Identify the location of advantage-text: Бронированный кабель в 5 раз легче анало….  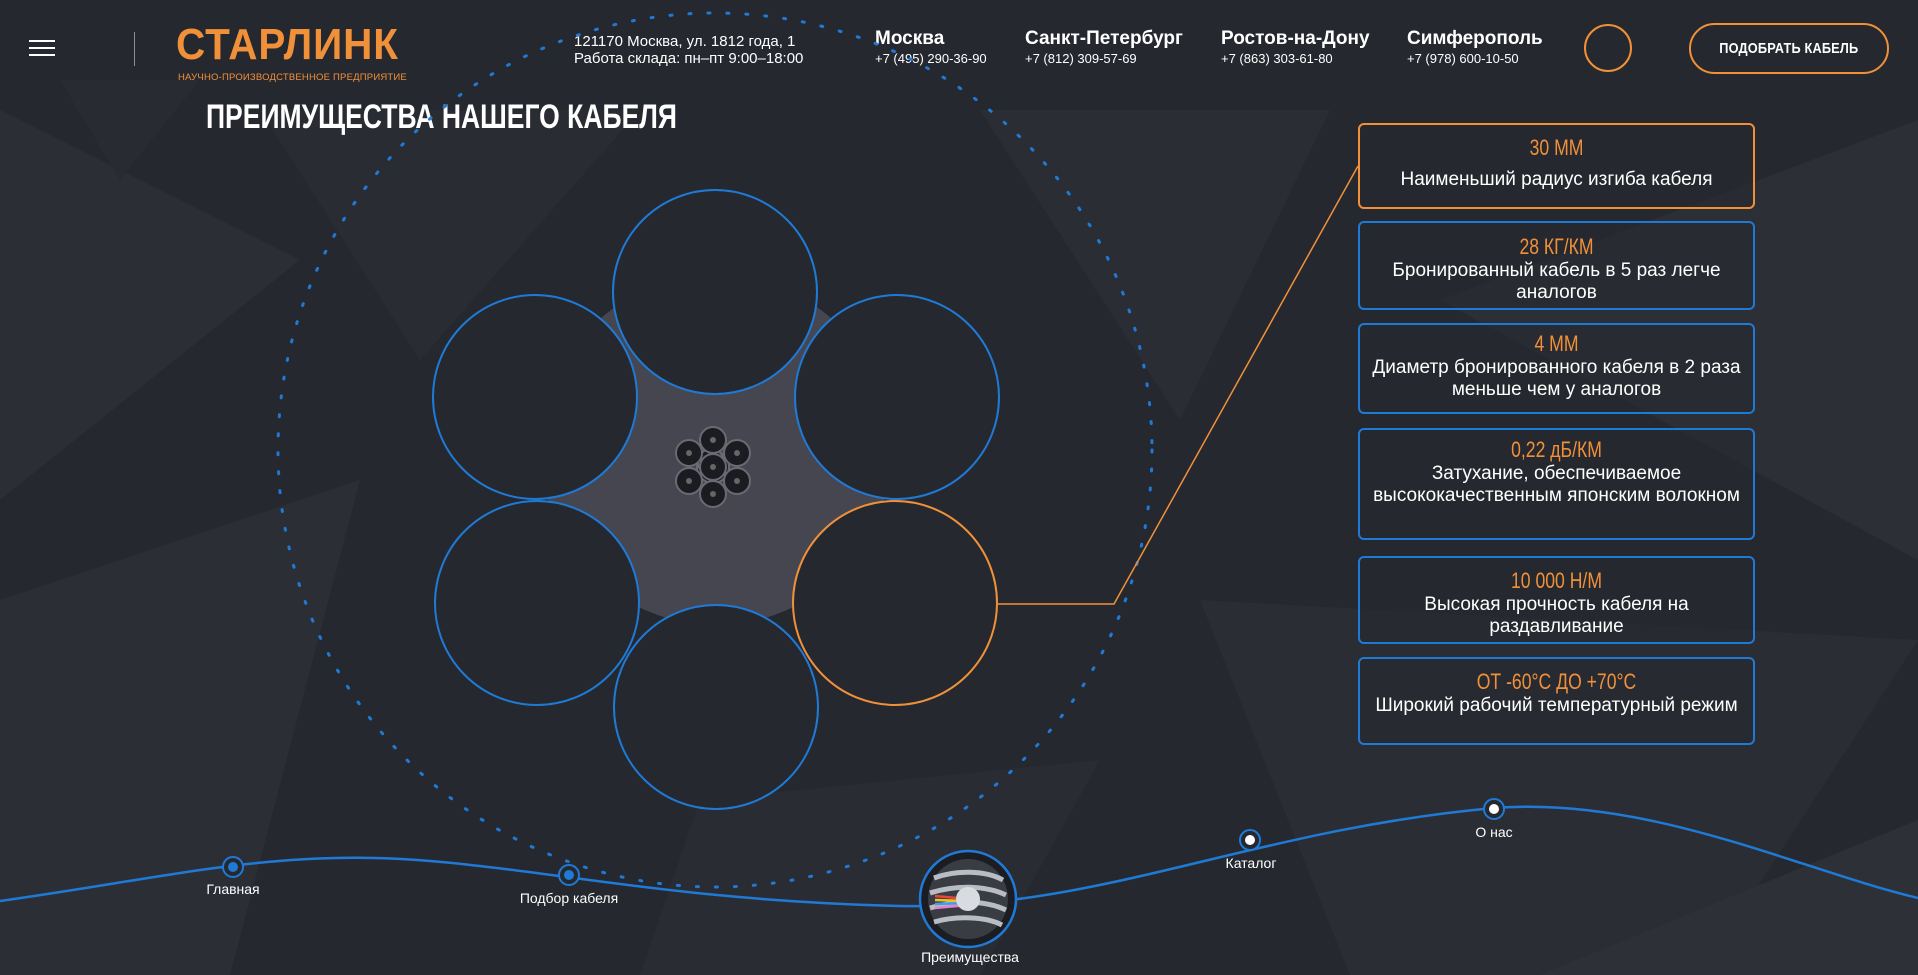
(1556, 281).